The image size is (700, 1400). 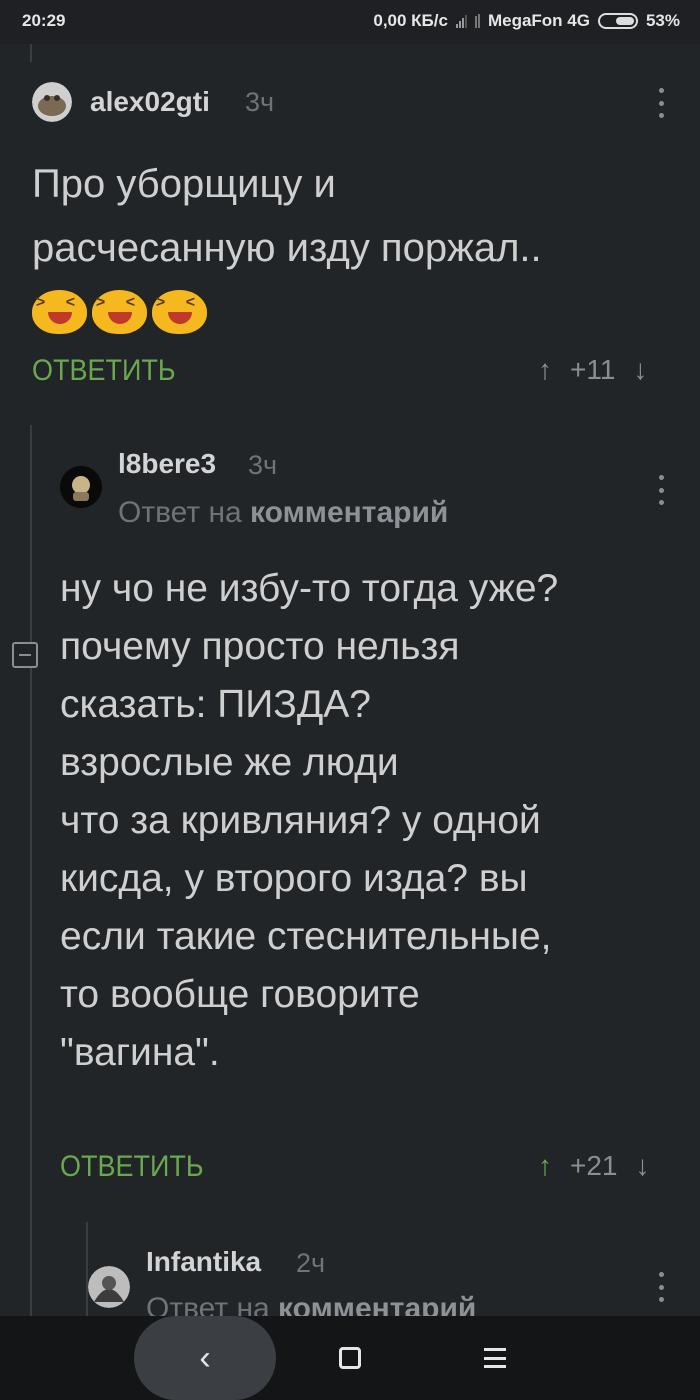 What do you see at coordinates (109, 1287) in the screenshot?
I see `avatar` at bounding box center [109, 1287].